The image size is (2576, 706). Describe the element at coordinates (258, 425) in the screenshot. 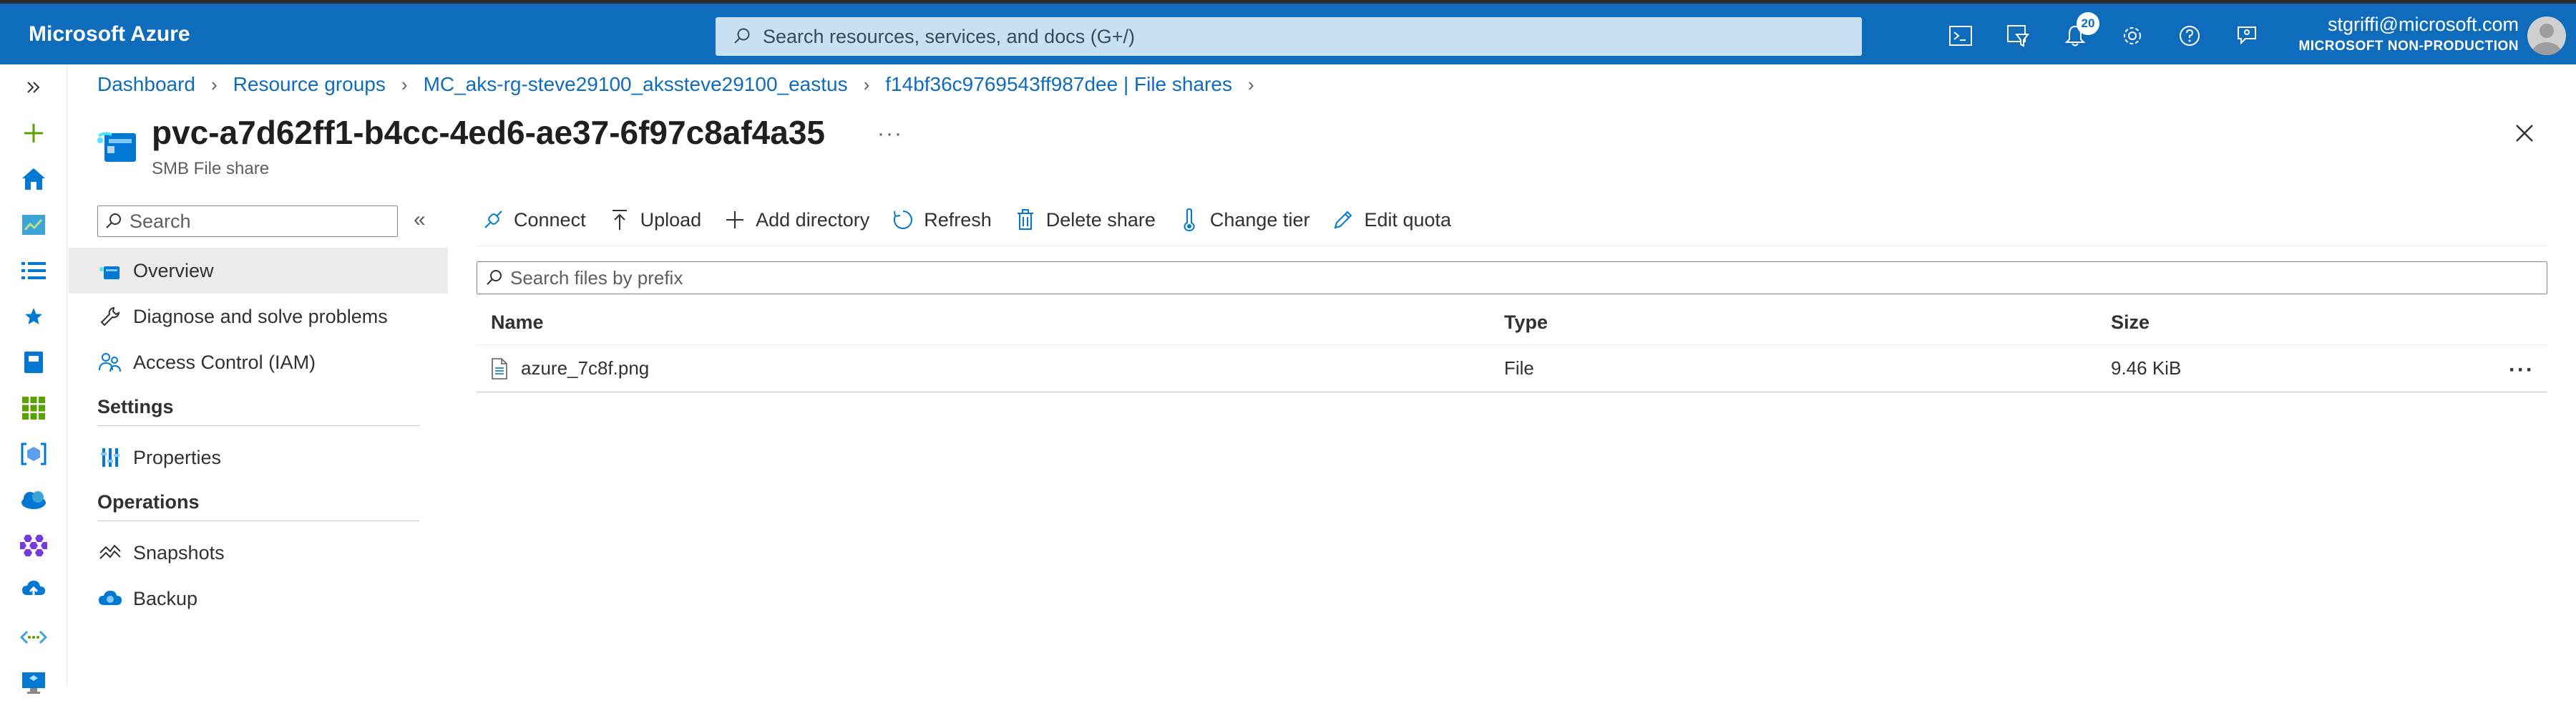

I see `menu-divider` at that location.